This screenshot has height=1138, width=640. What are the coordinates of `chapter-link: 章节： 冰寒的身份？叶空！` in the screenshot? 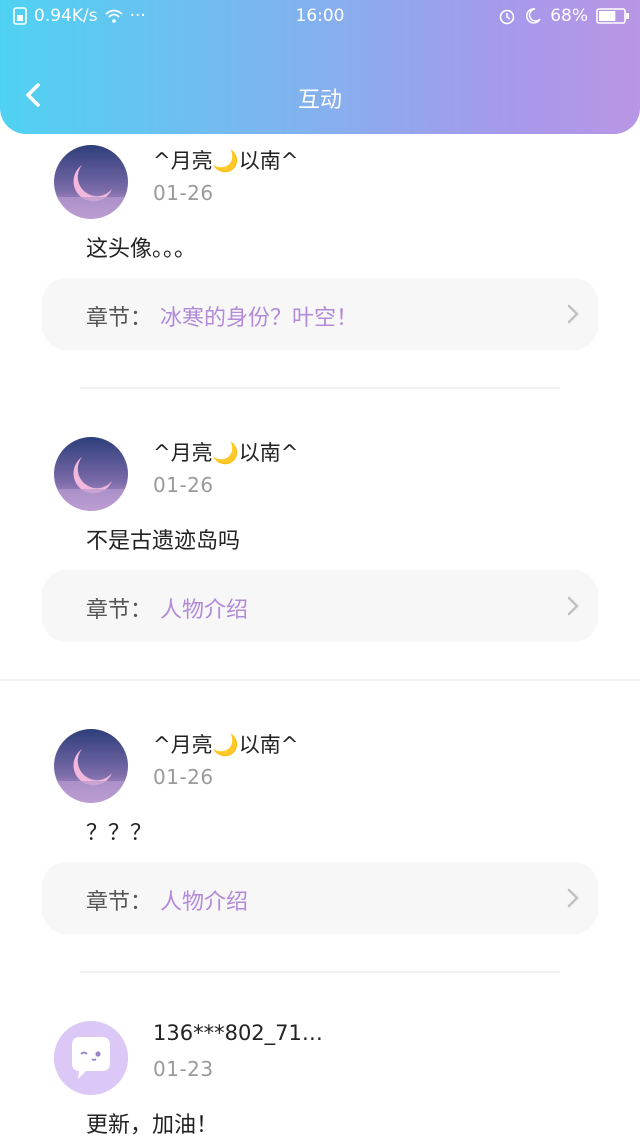 It's located at (320, 314).